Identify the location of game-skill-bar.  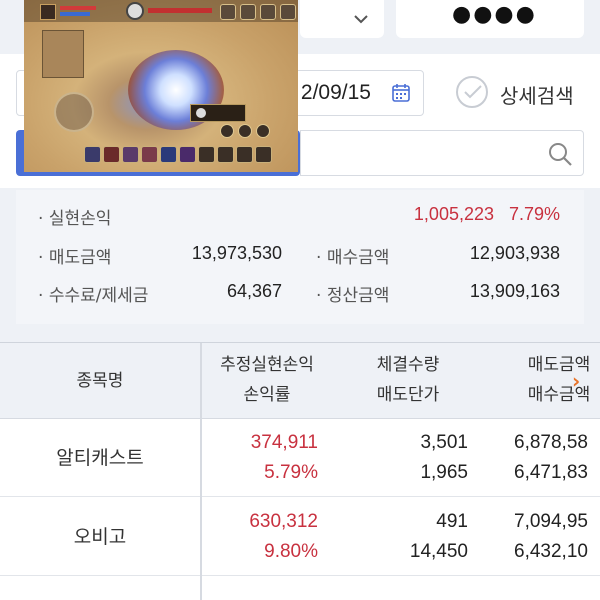
(182, 156).